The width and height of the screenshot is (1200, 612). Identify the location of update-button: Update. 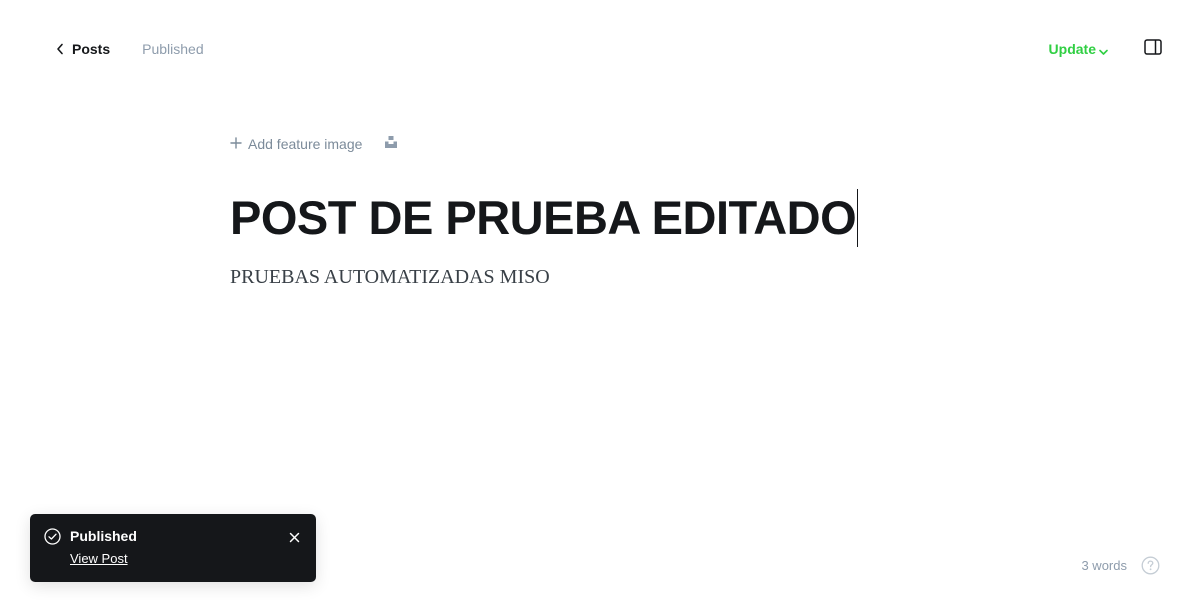
(1078, 49).